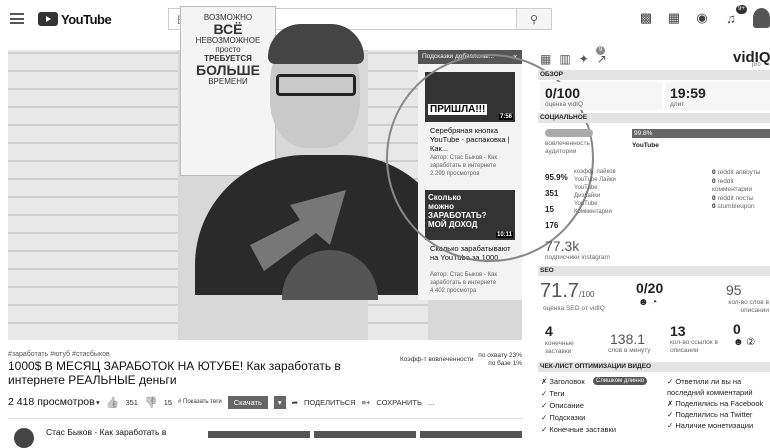  Describe the element at coordinates (559, 291) in the screenshot. I see `seo-score-value: 71.7` at that location.